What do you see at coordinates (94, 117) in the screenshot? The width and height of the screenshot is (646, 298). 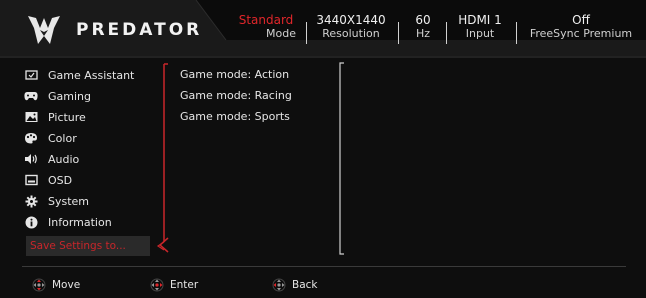 I see `menu-item-picture: Picture` at bounding box center [94, 117].